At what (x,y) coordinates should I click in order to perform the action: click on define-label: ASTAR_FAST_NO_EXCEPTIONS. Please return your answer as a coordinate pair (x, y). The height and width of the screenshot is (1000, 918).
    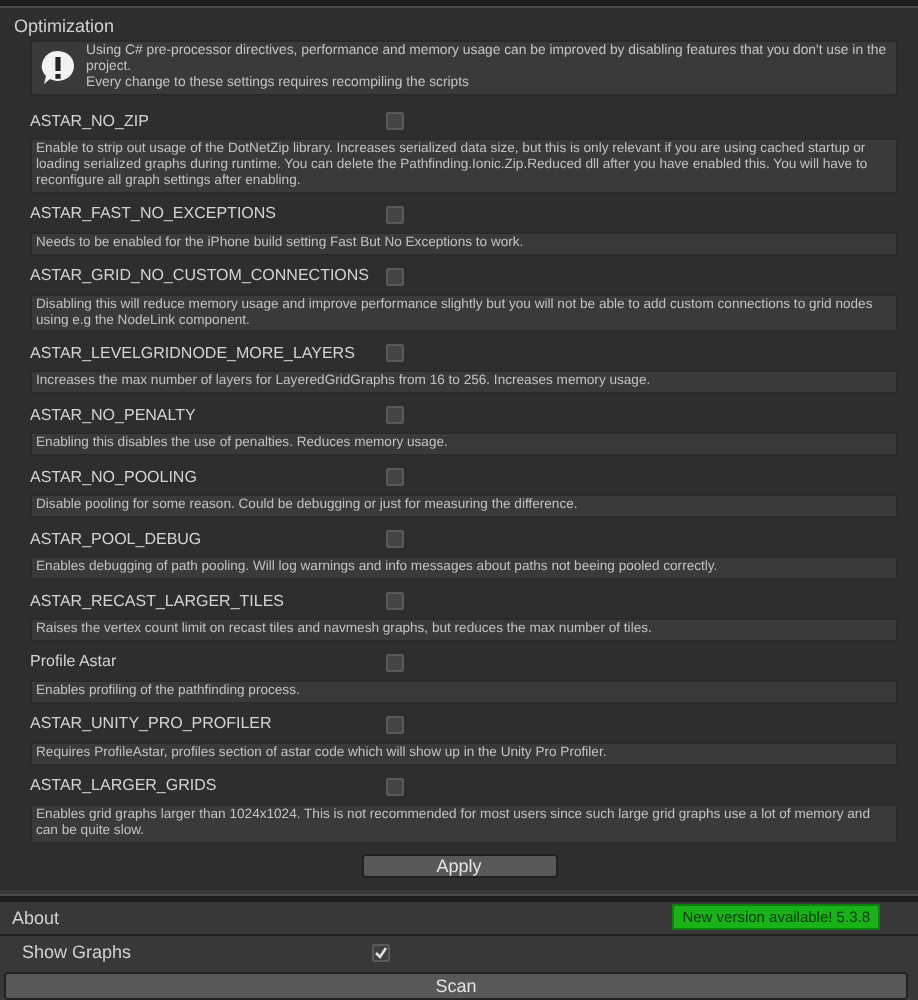
    Looking at the image, I should click on (154, 214).